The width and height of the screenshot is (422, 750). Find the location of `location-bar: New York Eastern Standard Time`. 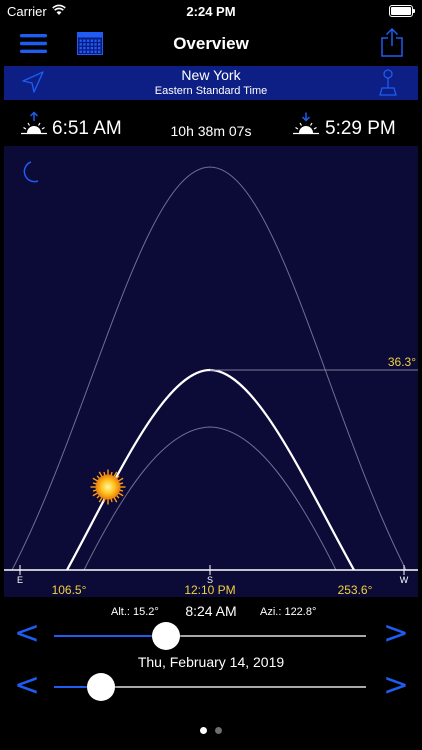

location-bar: New York Eastern Standard Time is located at coordinates (211, 83).